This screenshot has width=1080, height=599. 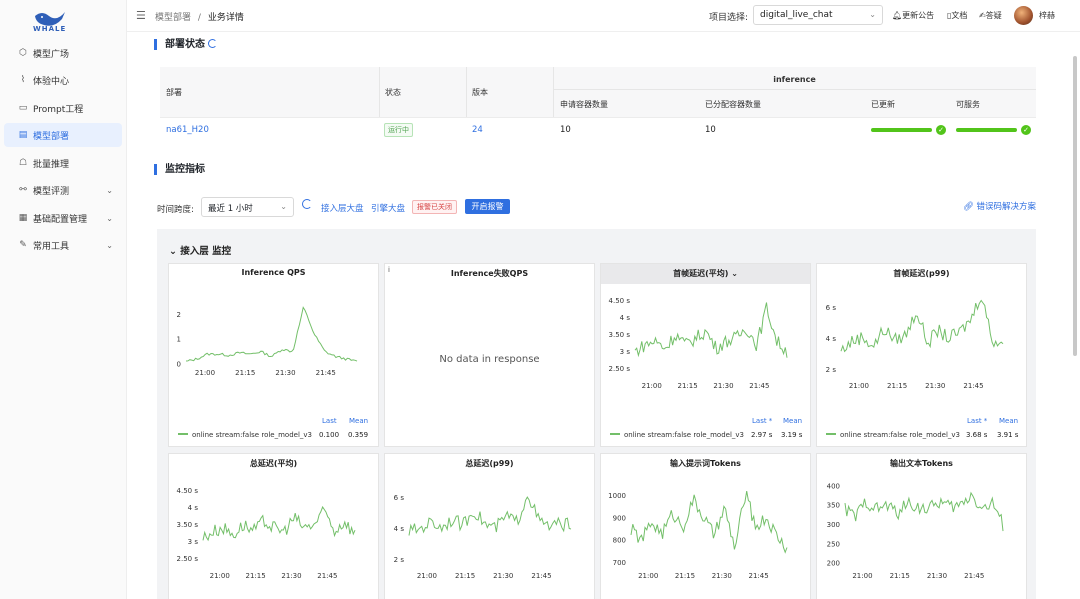 What do you see at coordinates (187, 130) in the screenshot?
I see `deploy-name-link: na61_H20` at bounding box center [187, 130].